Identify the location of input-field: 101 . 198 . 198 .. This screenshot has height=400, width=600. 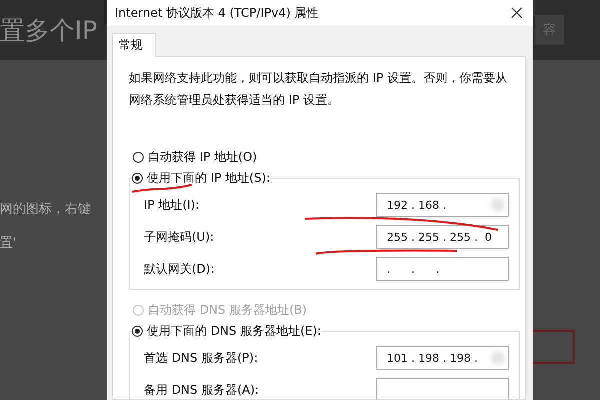
(442, 358).